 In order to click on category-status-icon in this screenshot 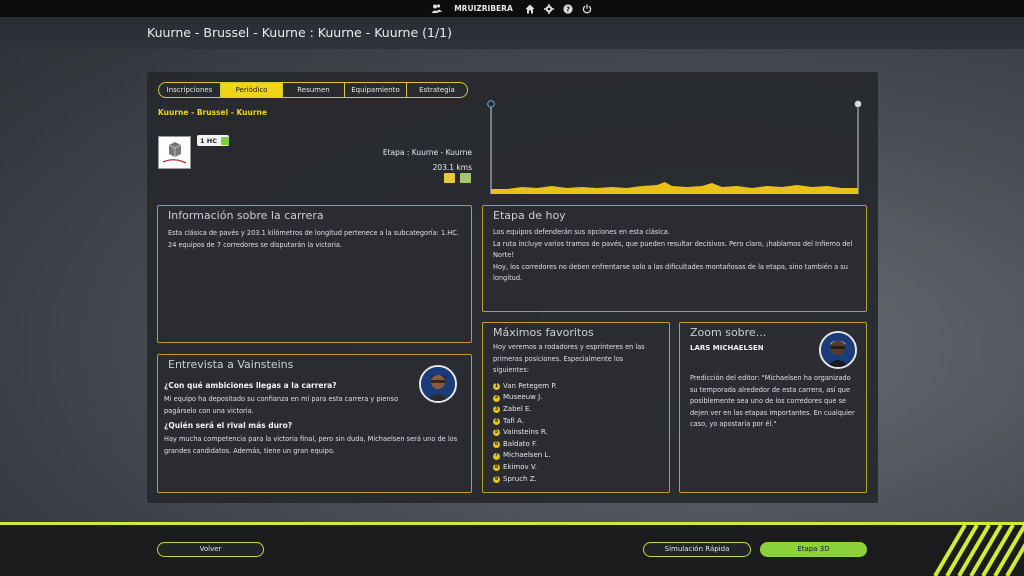, I will do `click(225, 140)`.